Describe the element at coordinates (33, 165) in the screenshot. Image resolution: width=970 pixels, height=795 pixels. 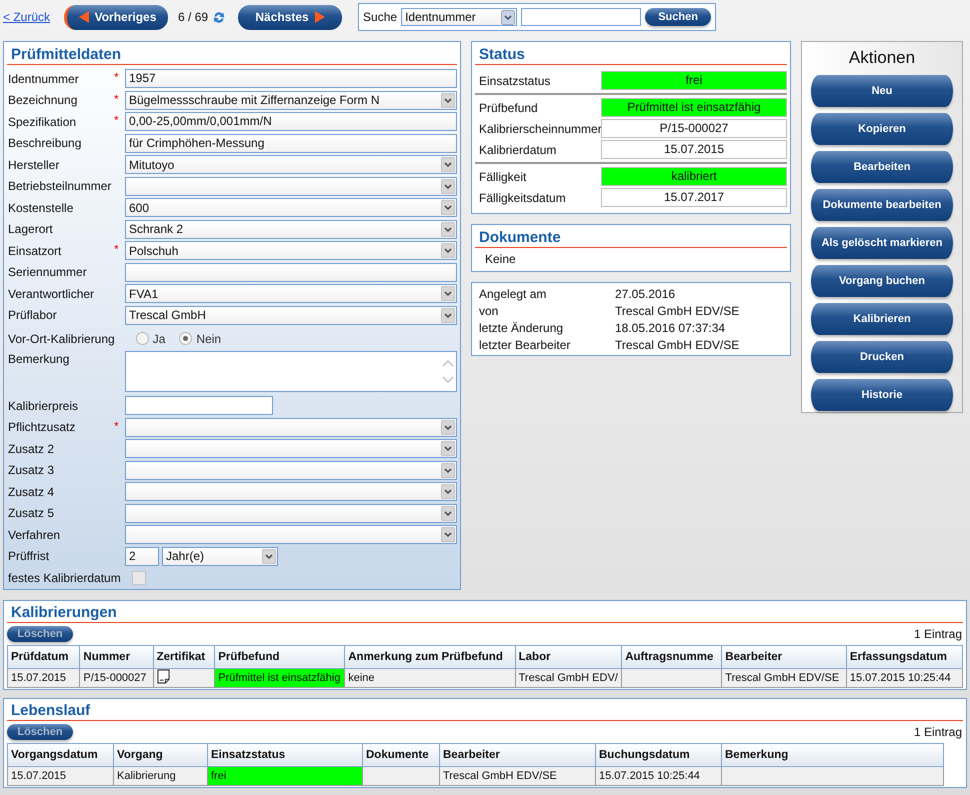
I see `field-label: Hersteller` at that location.